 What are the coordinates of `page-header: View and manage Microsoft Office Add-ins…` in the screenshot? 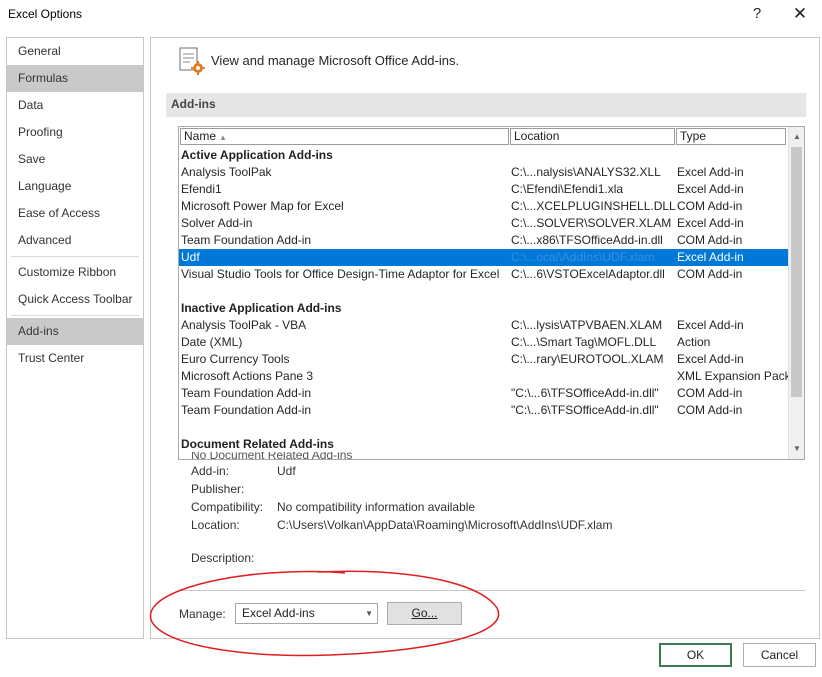 It's located at (335, 60).